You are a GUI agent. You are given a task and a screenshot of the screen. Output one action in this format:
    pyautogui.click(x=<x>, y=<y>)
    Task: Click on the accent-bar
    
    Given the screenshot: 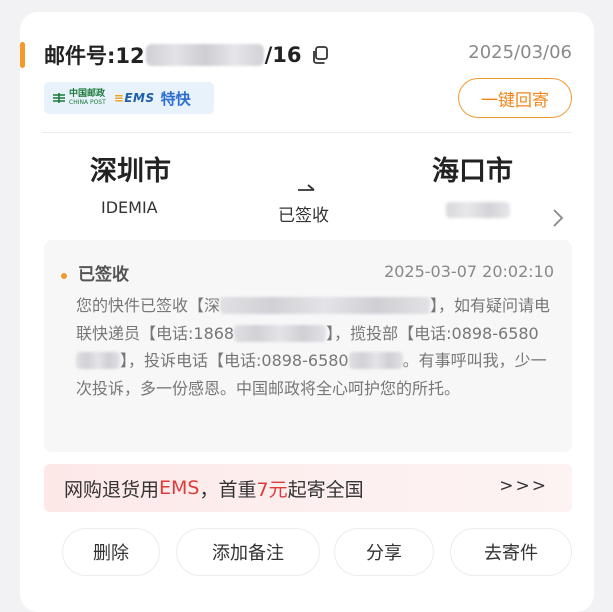 What is the action you would take?
    pyautogui.click(x=22, y=55)
    